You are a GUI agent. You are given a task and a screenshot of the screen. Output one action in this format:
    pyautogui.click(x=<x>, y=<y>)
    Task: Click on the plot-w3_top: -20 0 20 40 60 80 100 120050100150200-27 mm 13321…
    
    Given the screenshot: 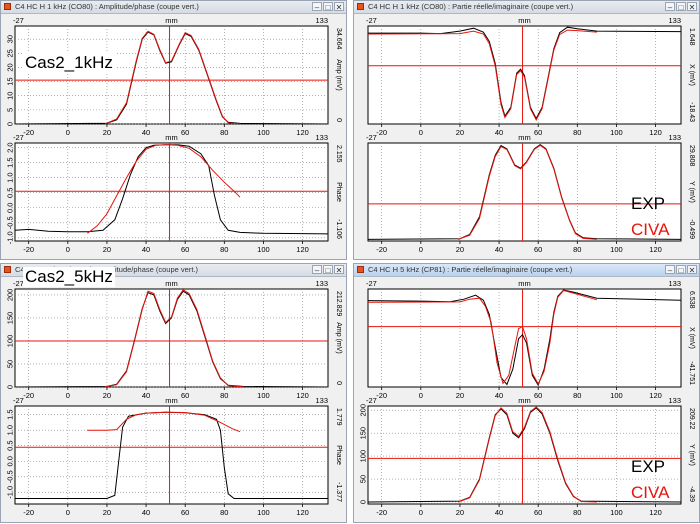 What is the action you would take?
    pyautogui.click(x=174, y=339)
    